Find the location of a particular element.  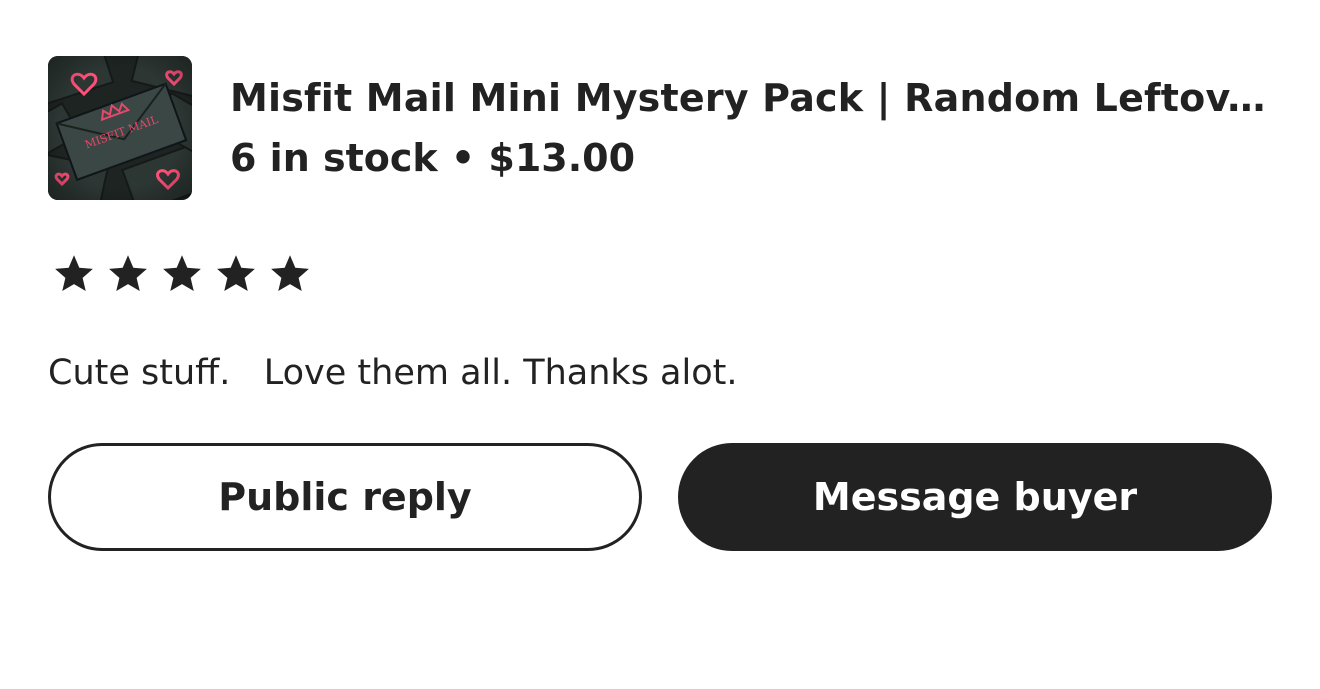

star-rating is located at coordinates (182, 274).